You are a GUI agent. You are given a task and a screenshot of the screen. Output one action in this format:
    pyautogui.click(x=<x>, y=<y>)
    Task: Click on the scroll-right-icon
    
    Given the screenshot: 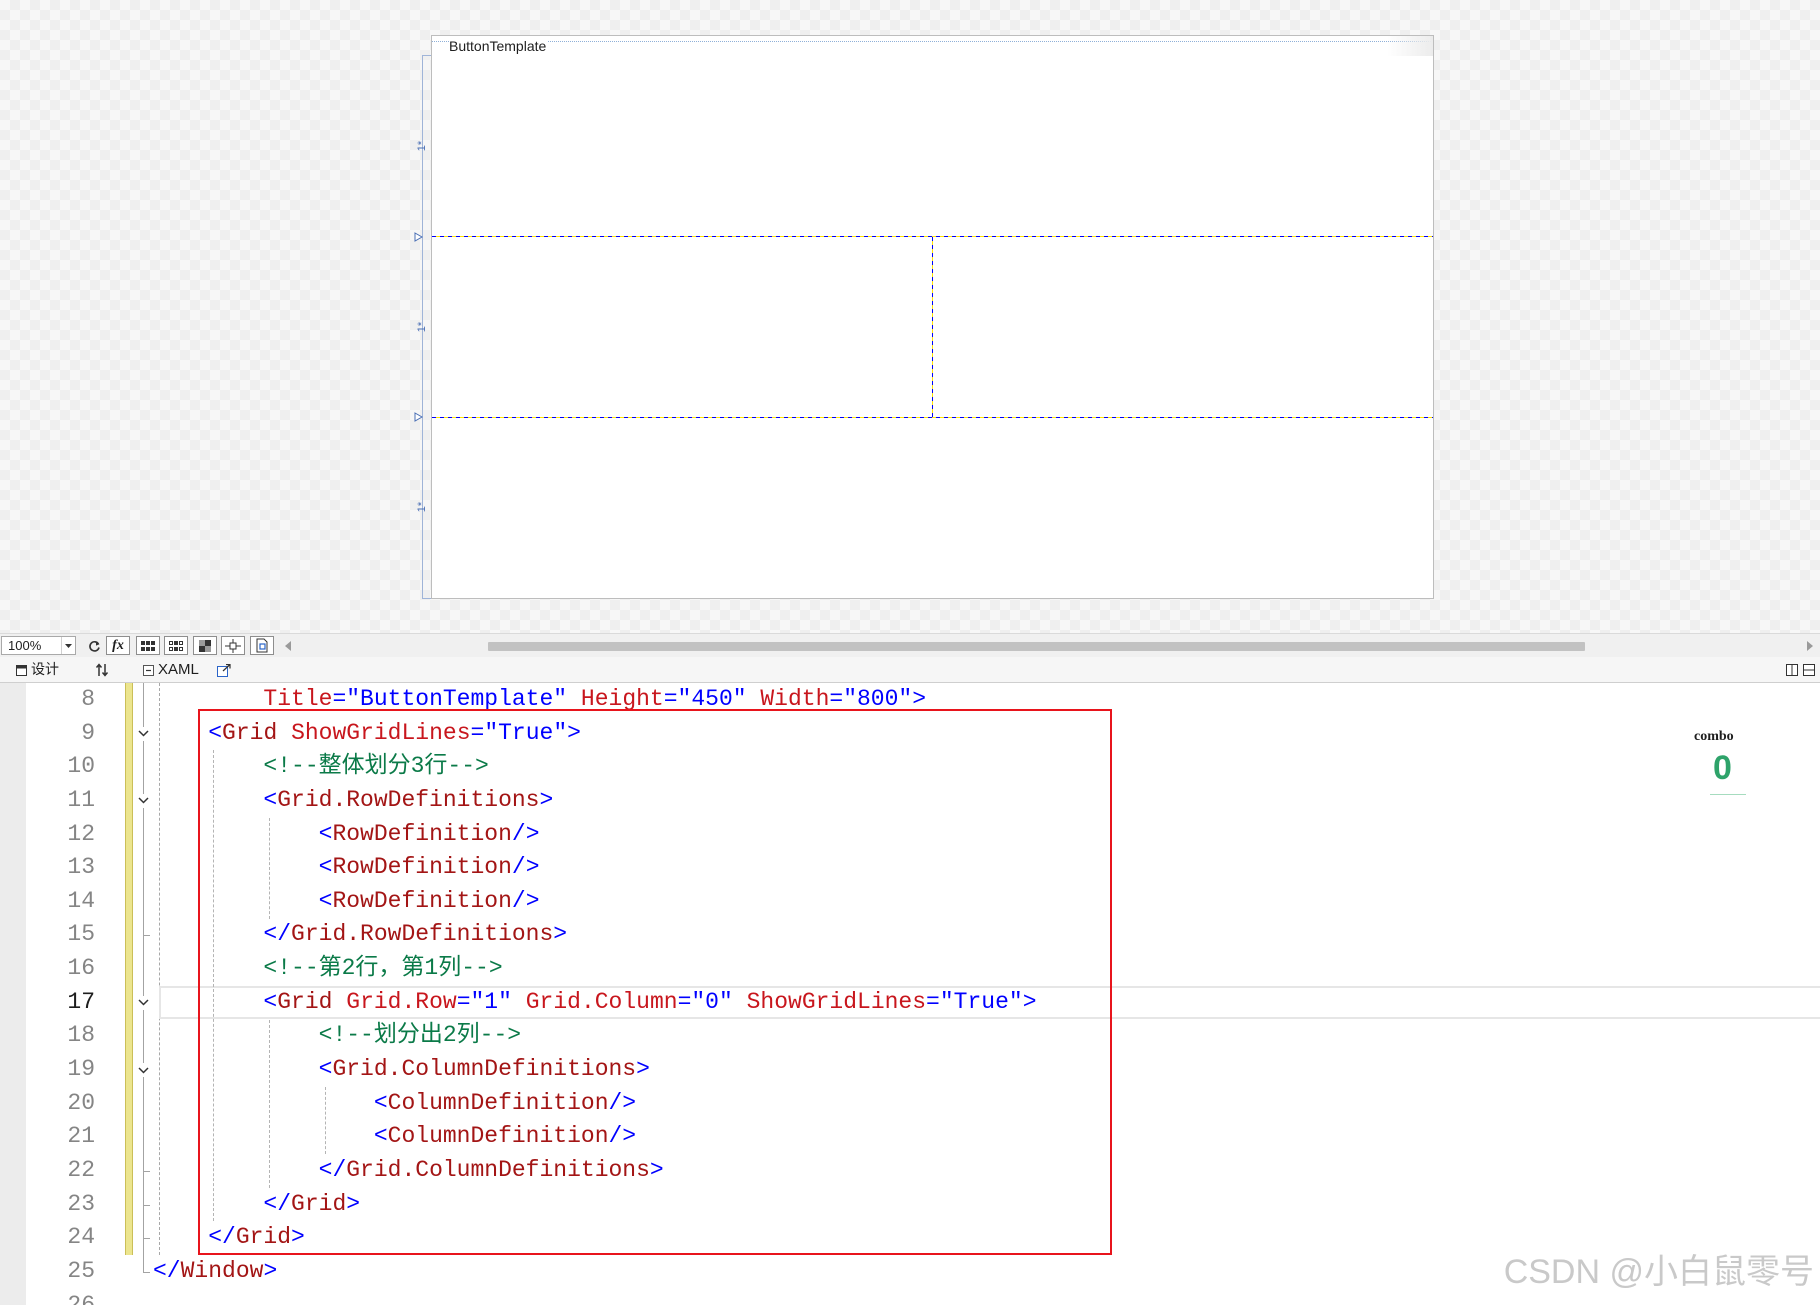 What is the action you would take?
    pyautogui.click(x=1810, y=646)
    